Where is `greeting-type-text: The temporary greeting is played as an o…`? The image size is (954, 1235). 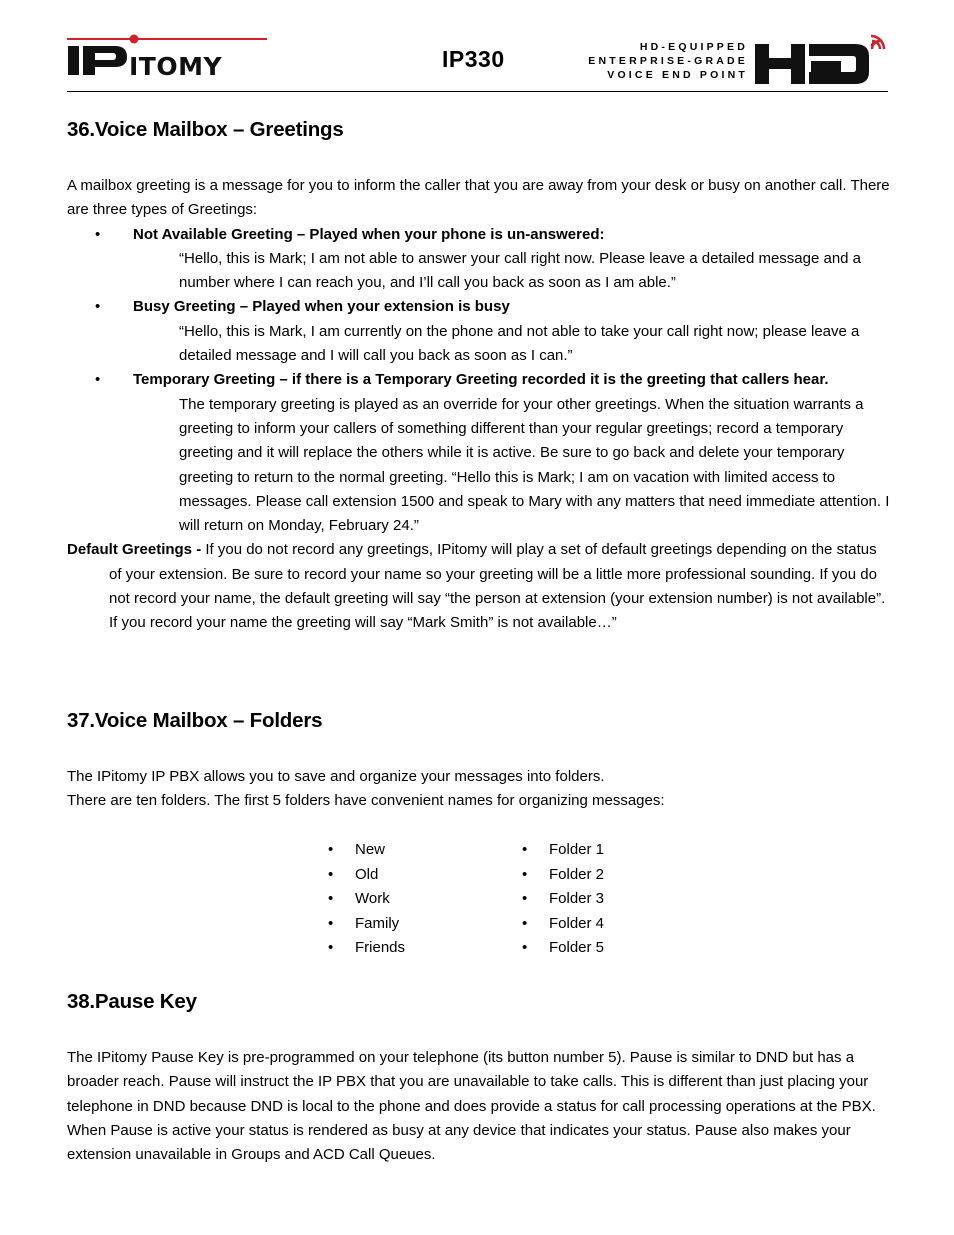
greeting-type-text: The temporary greeting is played as an o… is located at coordinates (534, 465).